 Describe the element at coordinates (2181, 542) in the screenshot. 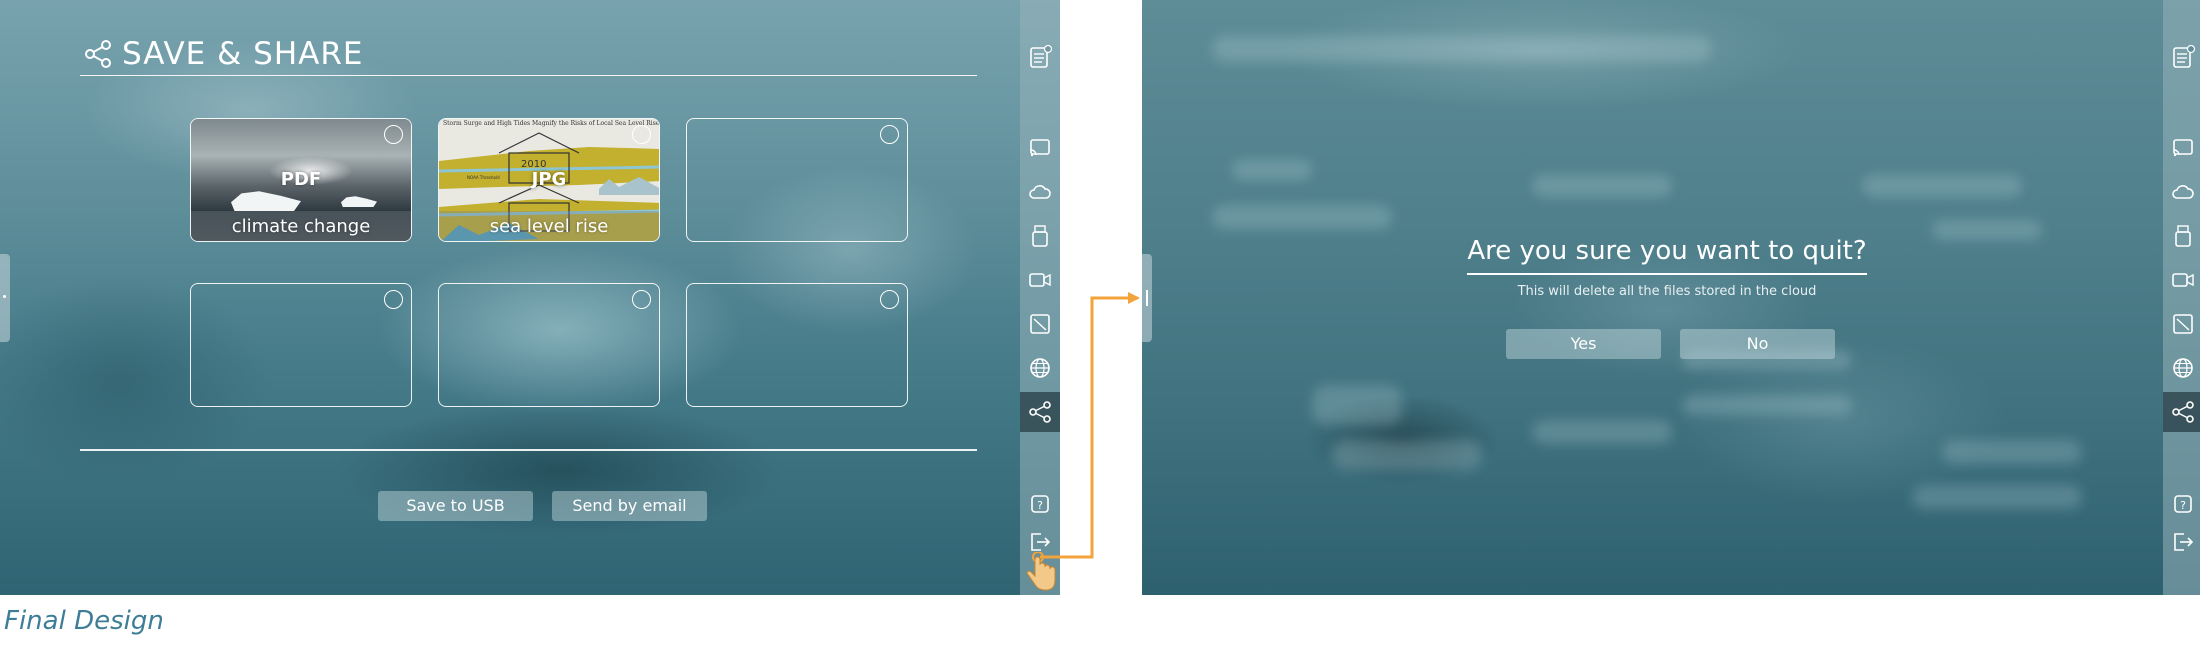

I see `exit-icon` at that location.